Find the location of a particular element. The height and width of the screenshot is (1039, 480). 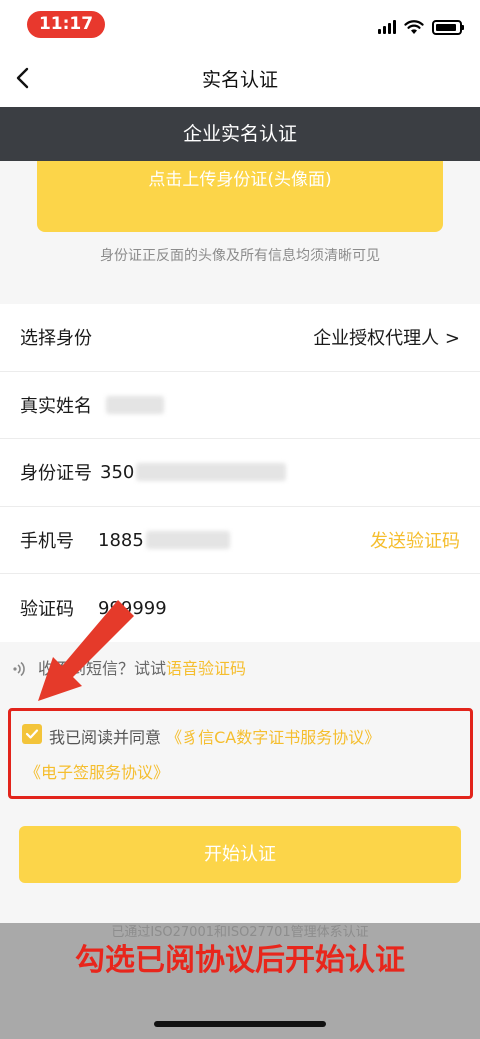

start-verification-button: 开始认证 is located at coordinates (240, 854).